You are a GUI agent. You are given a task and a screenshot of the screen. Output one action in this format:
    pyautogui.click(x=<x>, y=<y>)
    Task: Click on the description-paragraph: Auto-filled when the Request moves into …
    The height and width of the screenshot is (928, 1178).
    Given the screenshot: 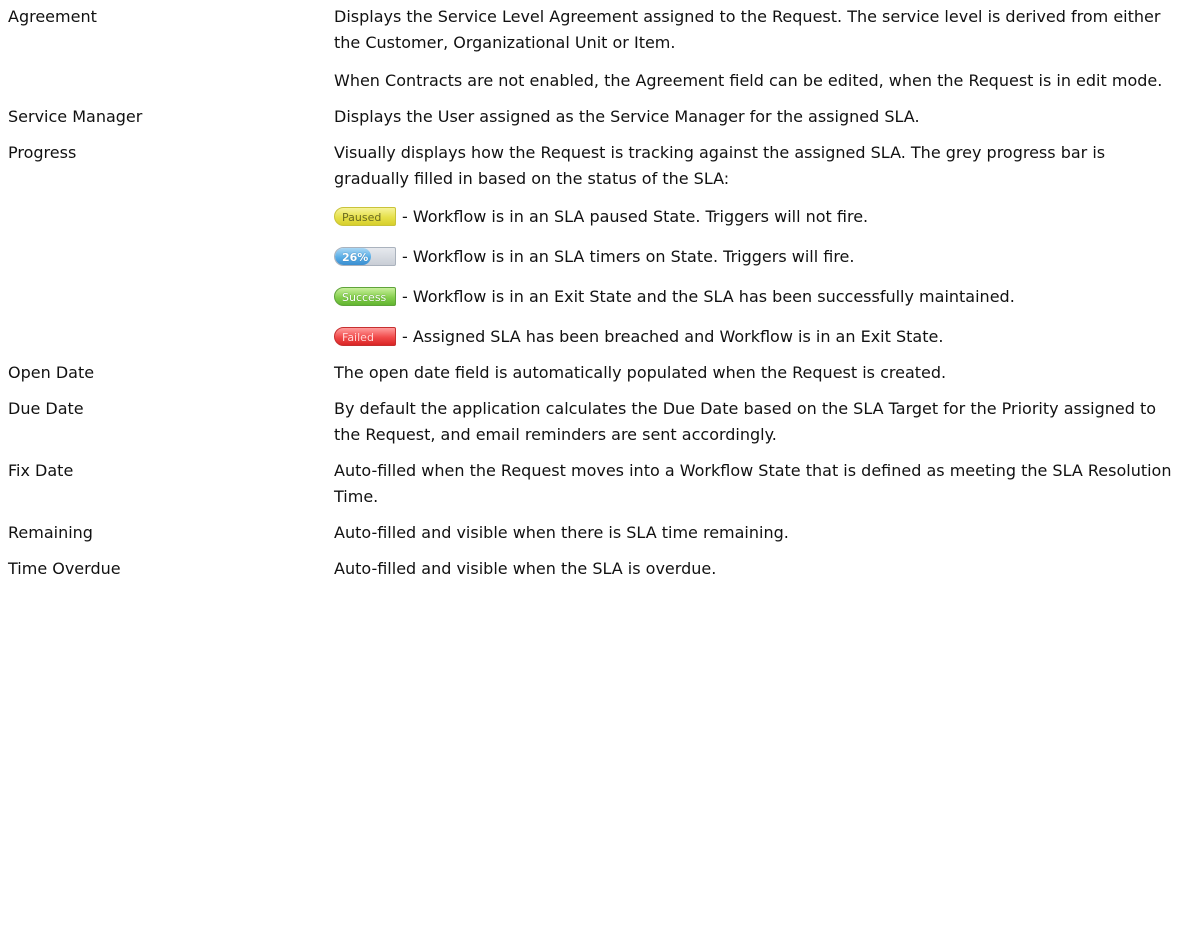 What is the action you would take?
    pyautogui.click(x=753, y=483)
    